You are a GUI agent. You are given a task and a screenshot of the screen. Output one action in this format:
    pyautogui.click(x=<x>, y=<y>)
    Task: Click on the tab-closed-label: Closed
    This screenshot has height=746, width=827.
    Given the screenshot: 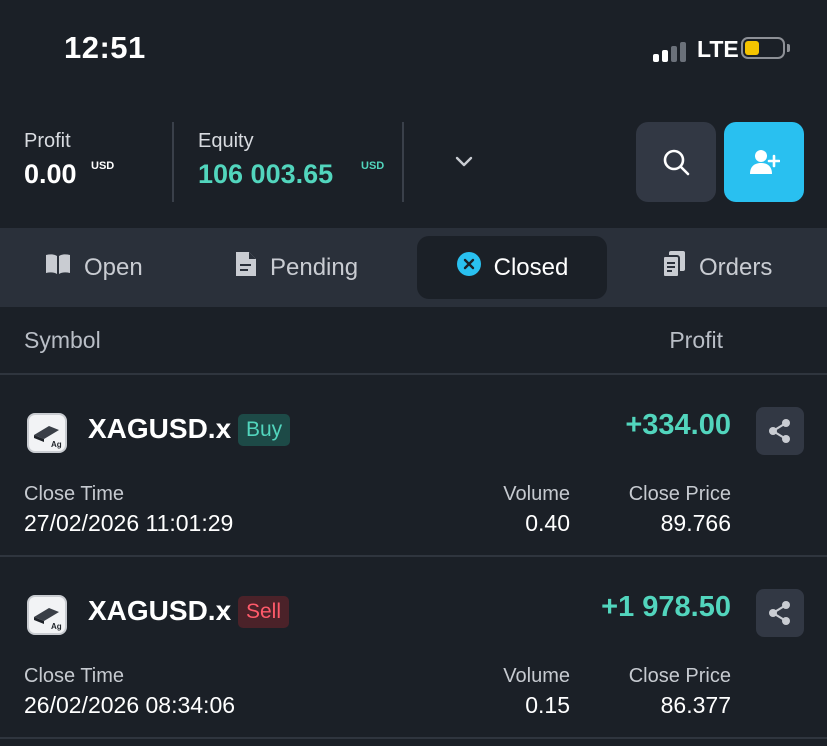 What is the action you would take?
    pyautogui.click(x=531, y=267)
    